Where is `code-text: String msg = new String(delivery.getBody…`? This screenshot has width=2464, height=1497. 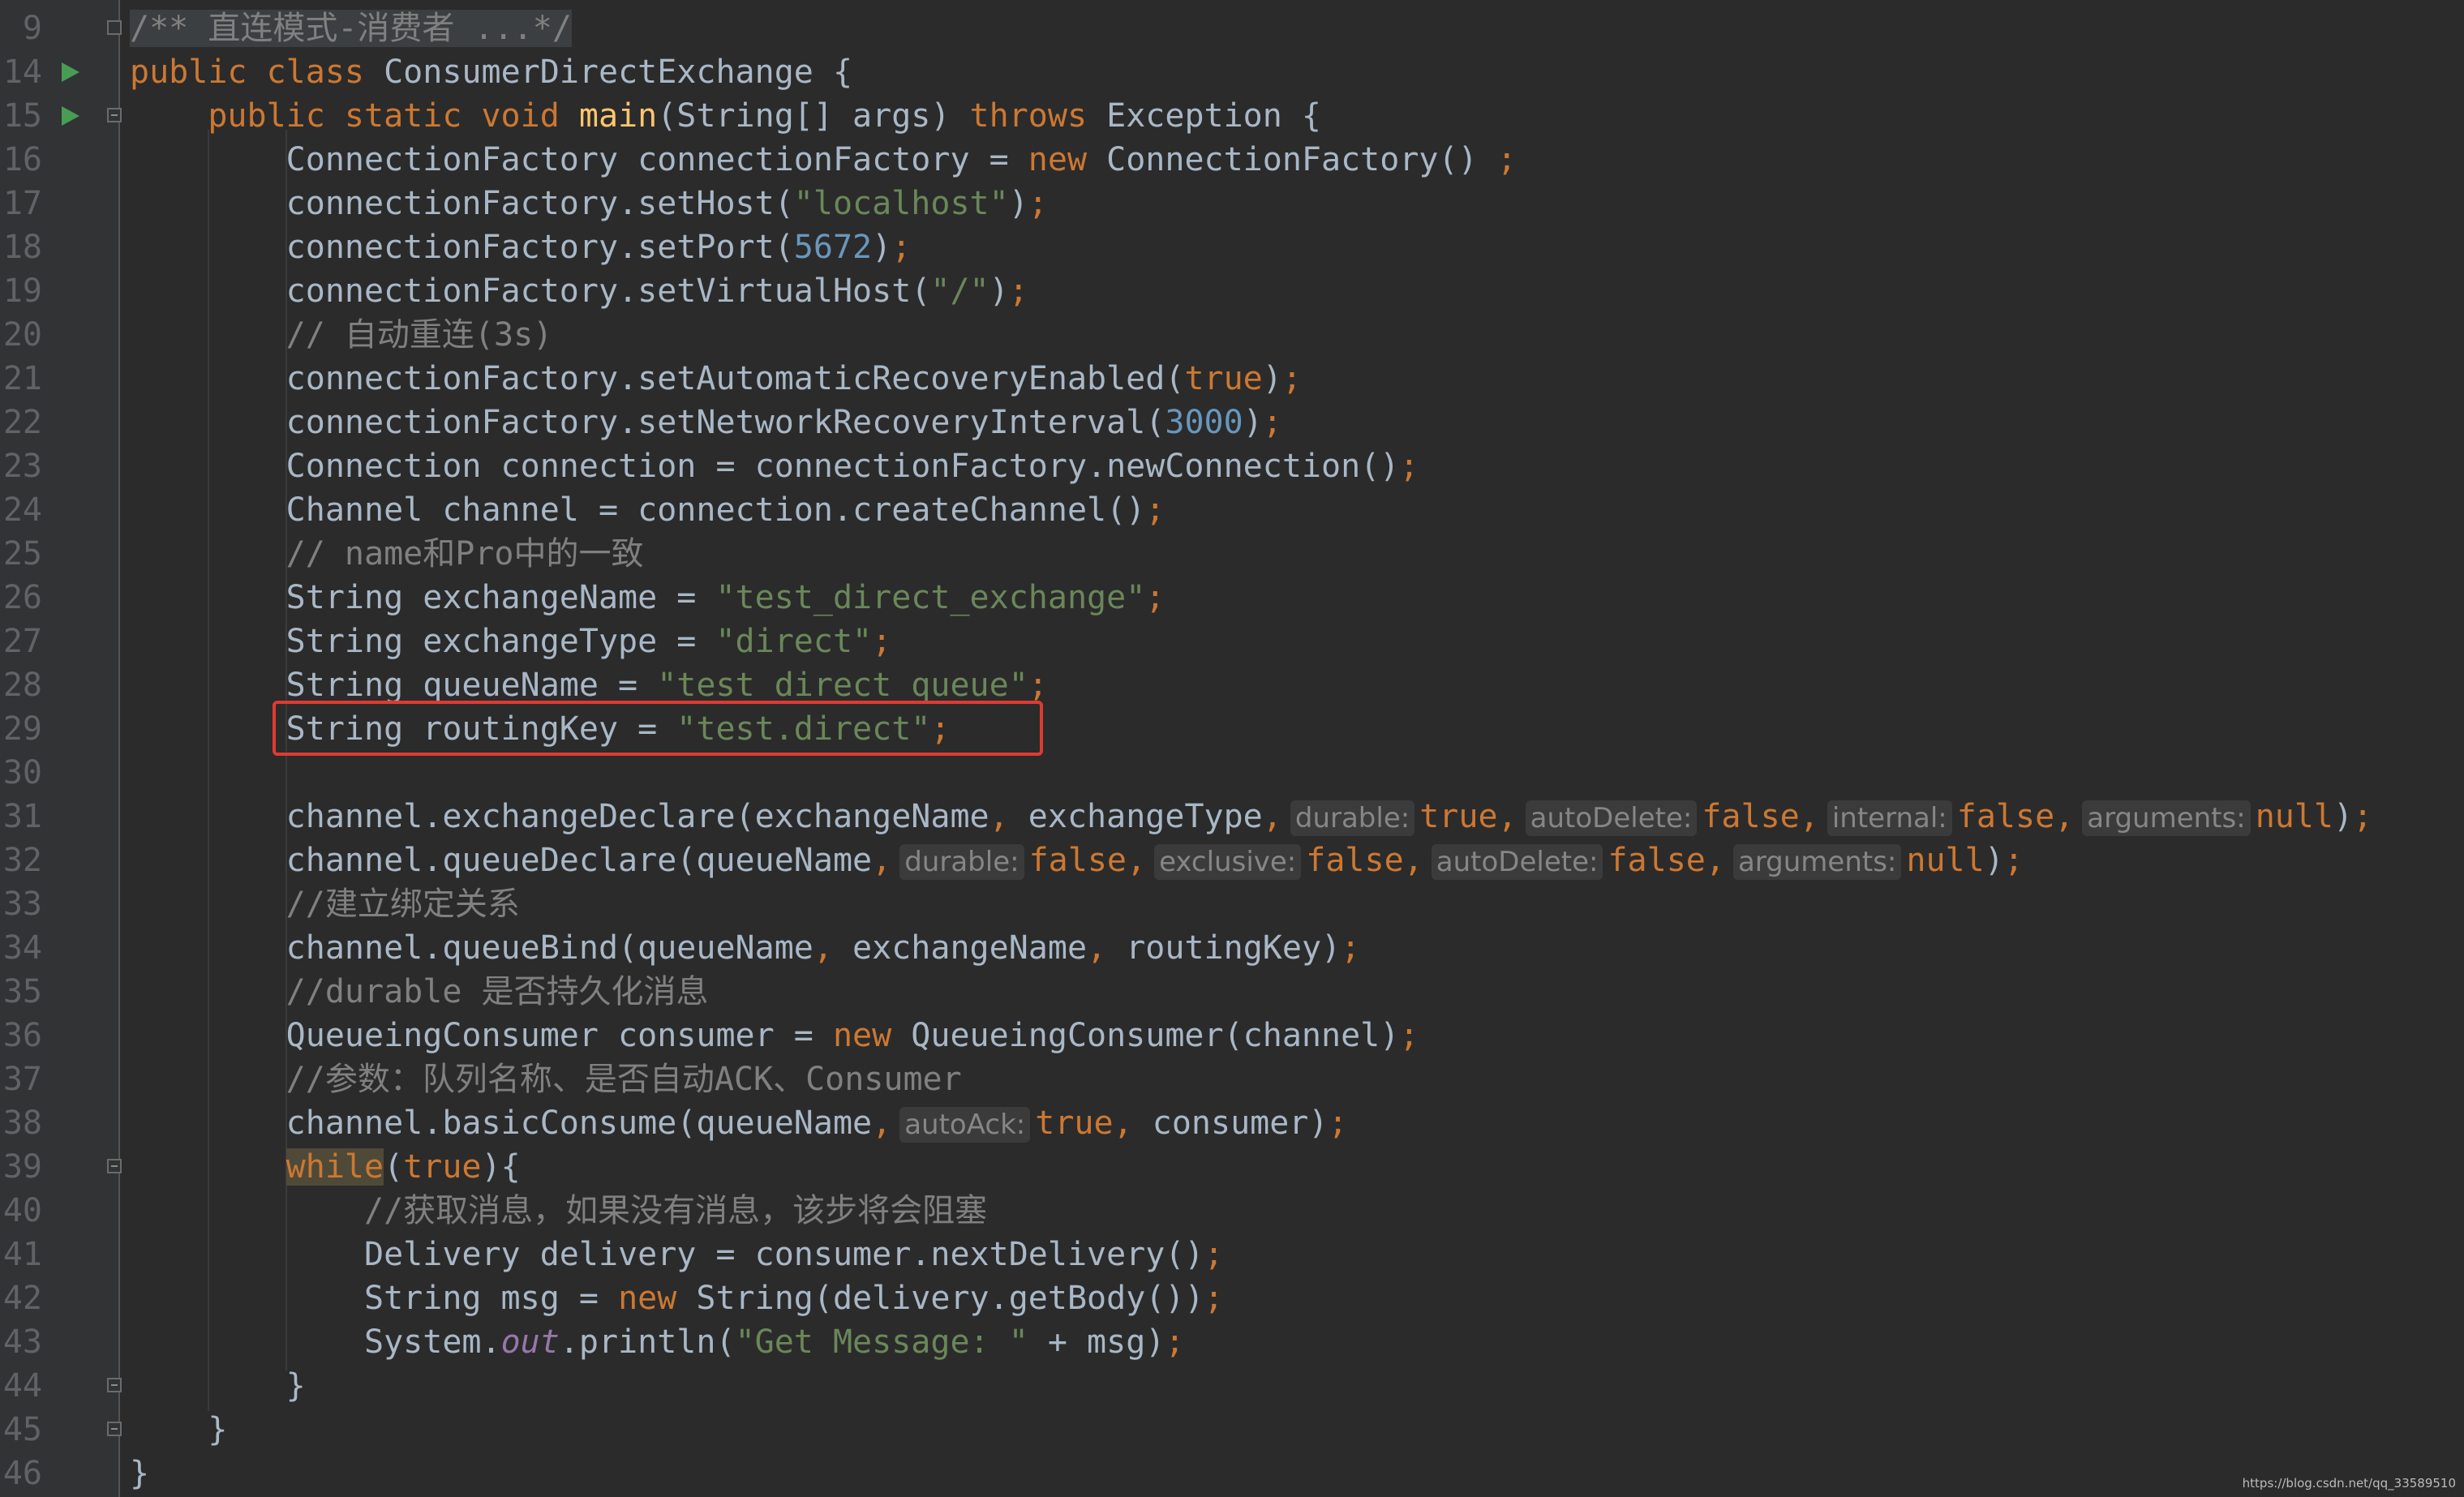 code-text: String msg = new String(delivery.getBody… is located at coordinates (677, 1298).